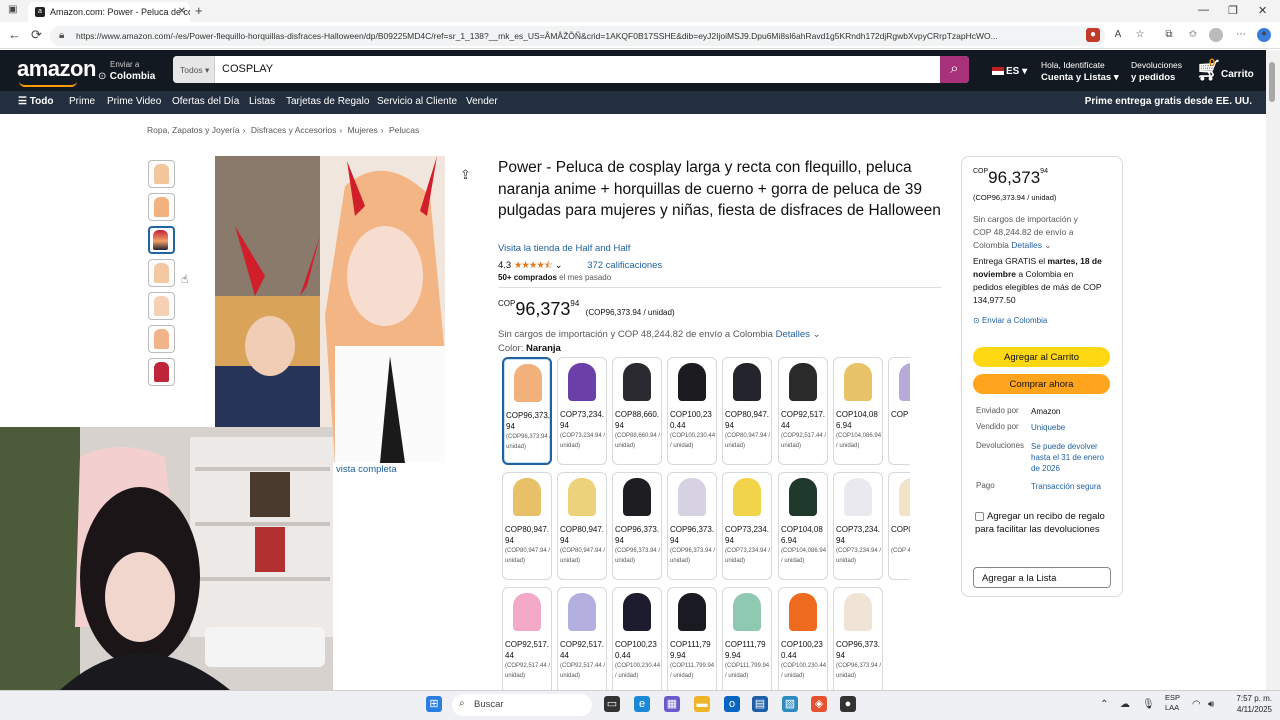 The height and width of the screenshot is (720, 1280). Describe the element at coordinates (327, 101) in the screenshot. I see `nav-gift-cards: Tarjetas de Regalo` at that location.